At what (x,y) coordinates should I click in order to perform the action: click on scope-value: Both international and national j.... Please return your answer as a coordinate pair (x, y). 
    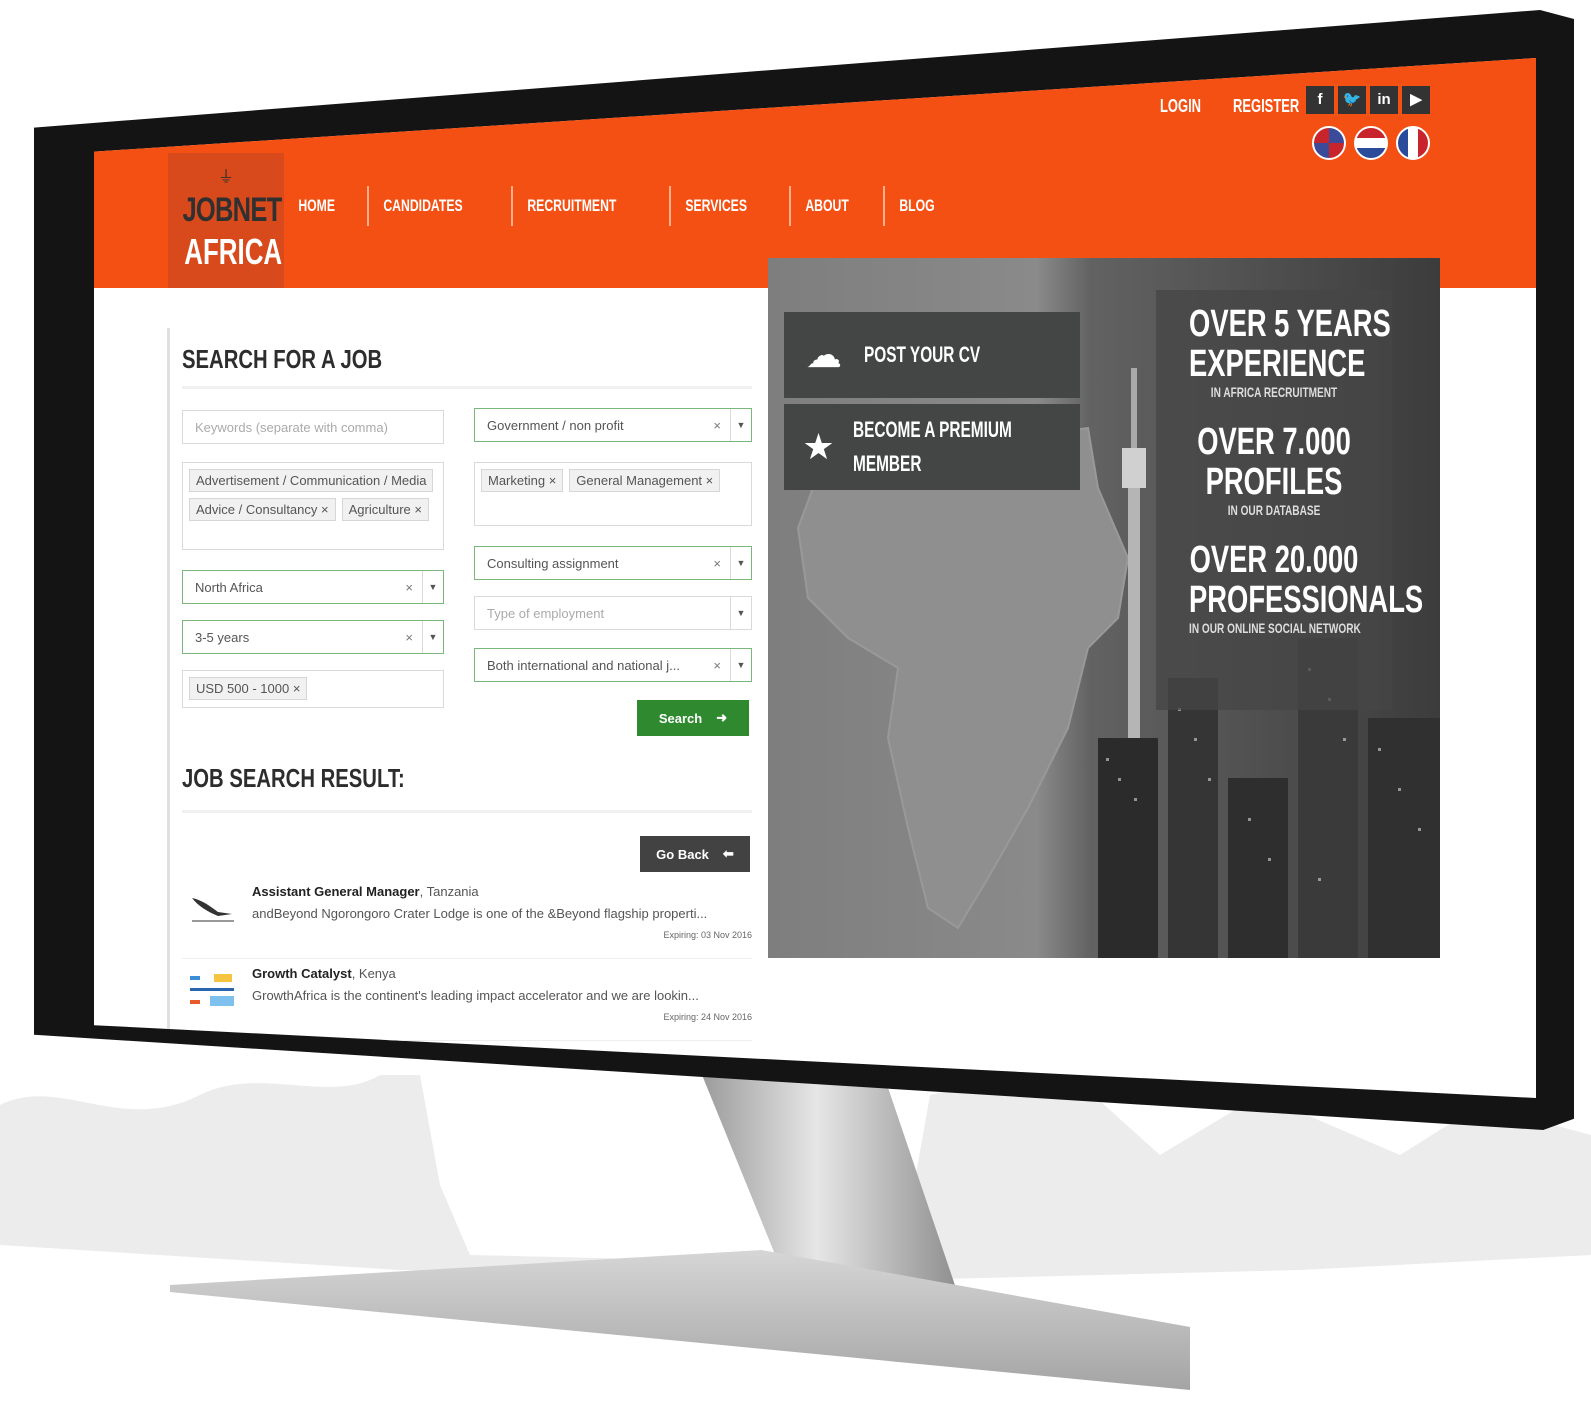
    Looking at the image, I should click on (583, 665).